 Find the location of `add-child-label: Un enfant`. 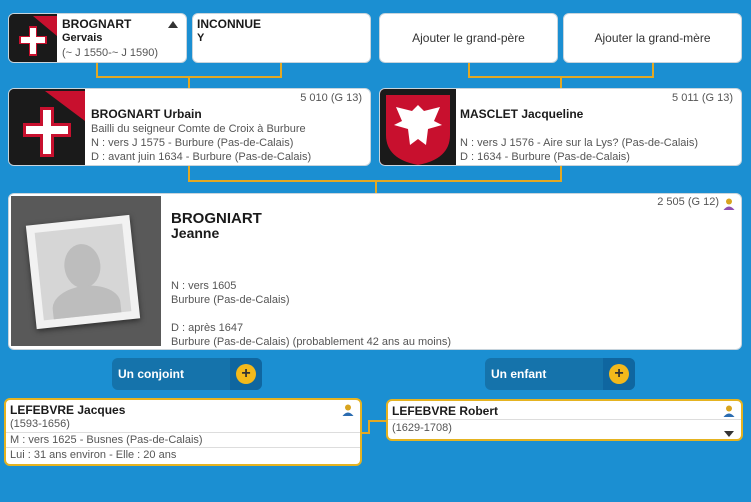

add-child-label: Un enfant is located at coordinates (519, 374).